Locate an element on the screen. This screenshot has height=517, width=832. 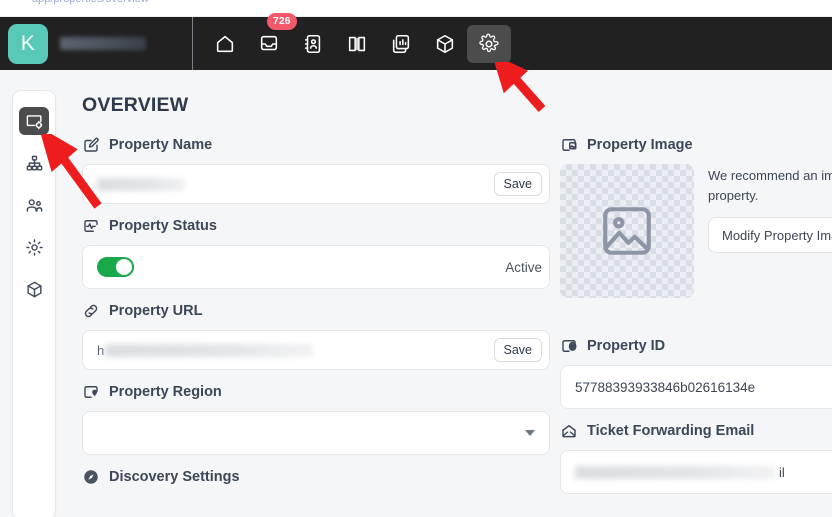
property-name-input: Save is located at coordinates (316, 184).